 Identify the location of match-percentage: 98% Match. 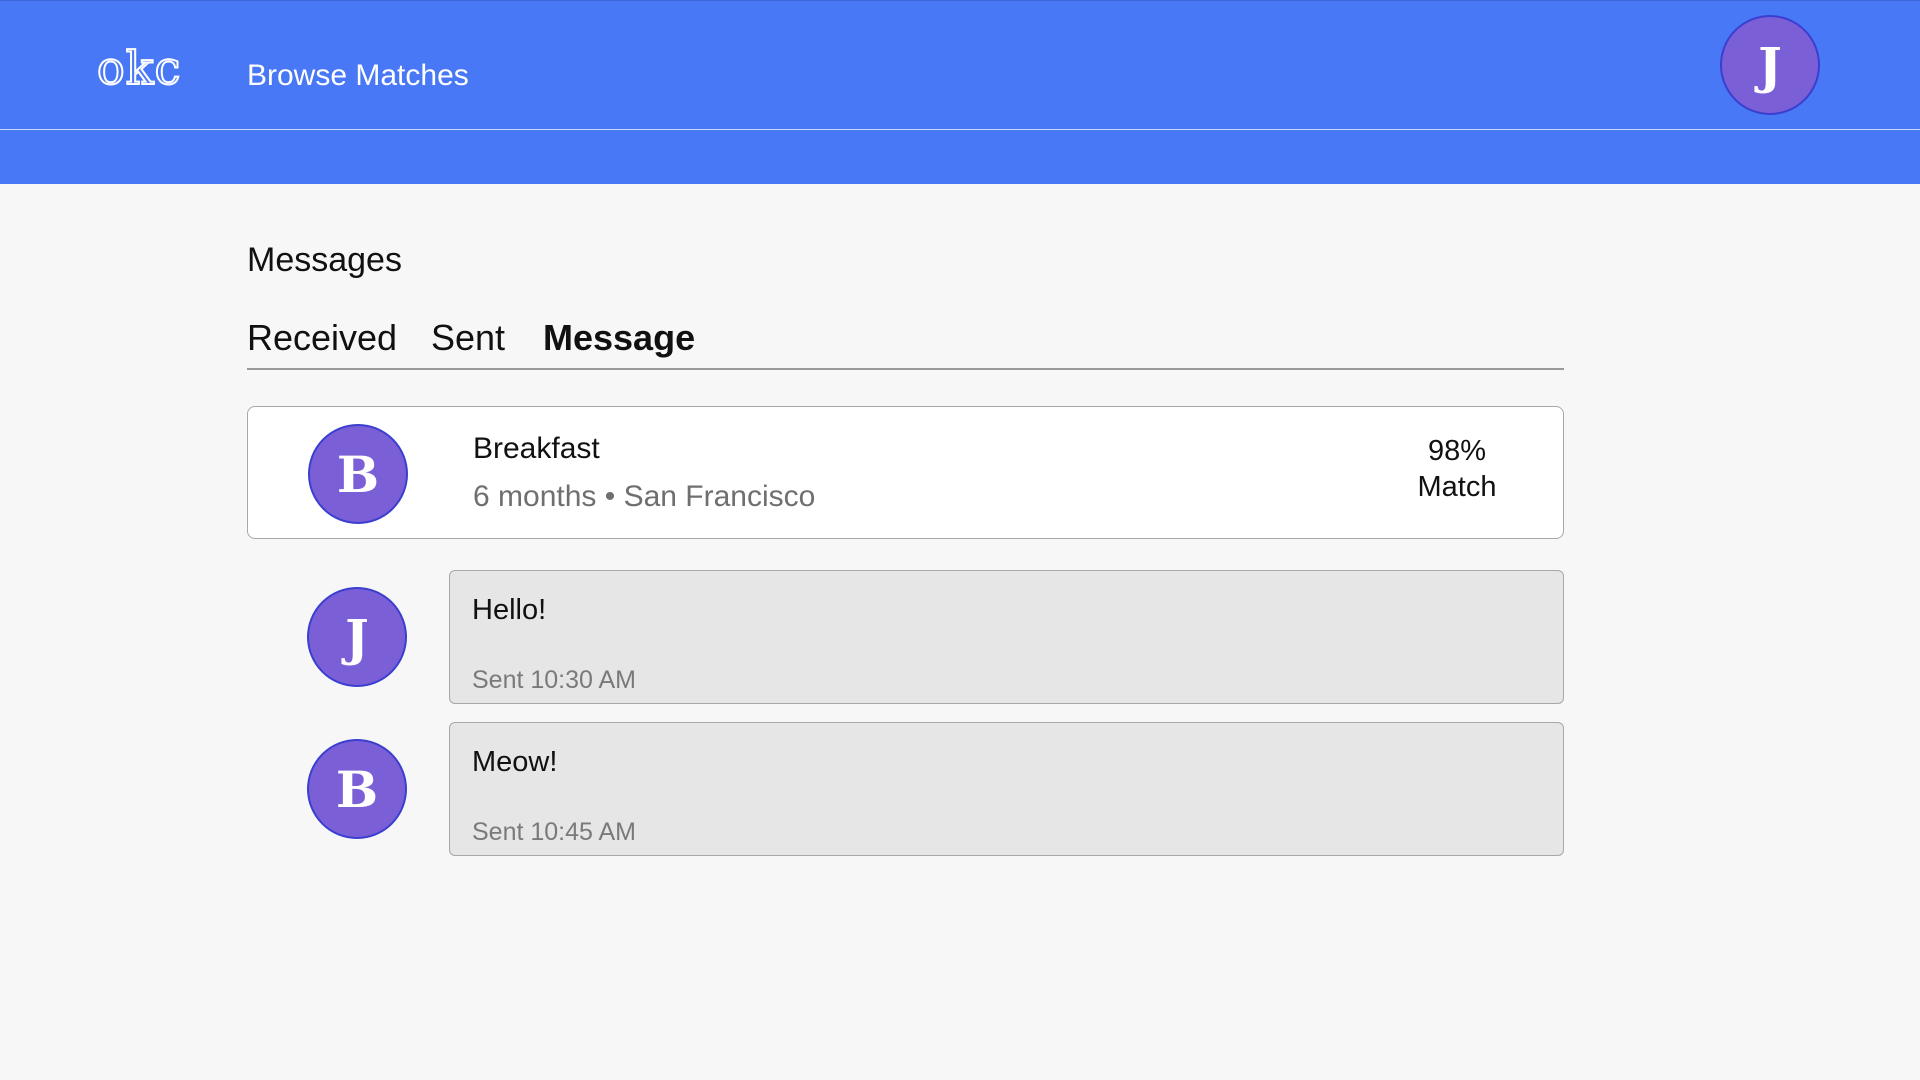
(1457, 469).